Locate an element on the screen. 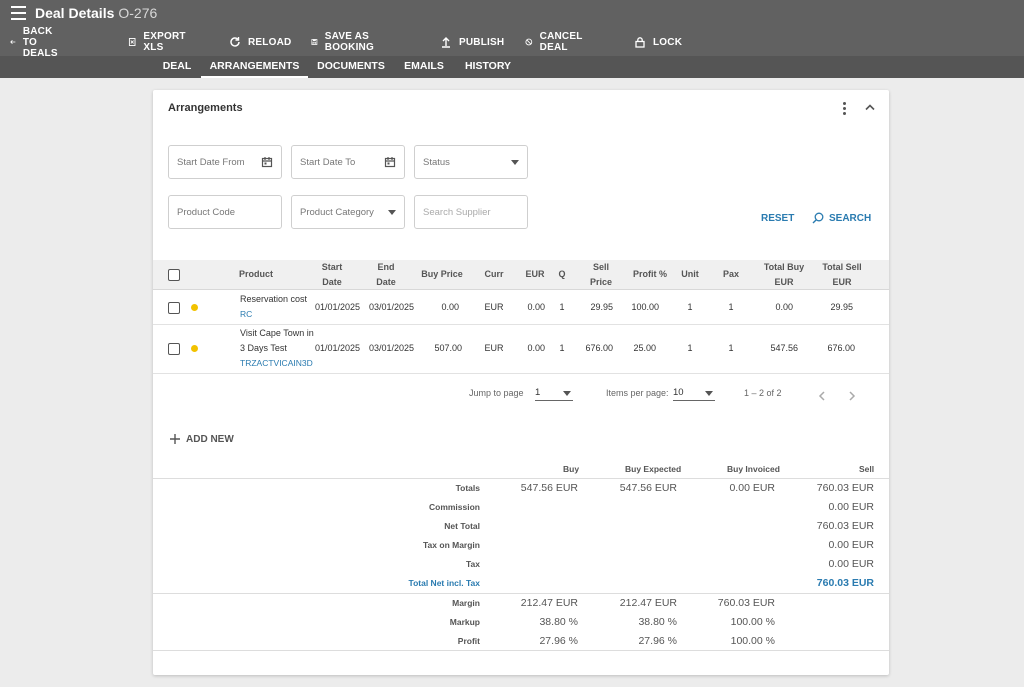 The height and width of the screenshot is (687, 1024). col-buy-price: Buy Price is located at coordinates (442, 274).